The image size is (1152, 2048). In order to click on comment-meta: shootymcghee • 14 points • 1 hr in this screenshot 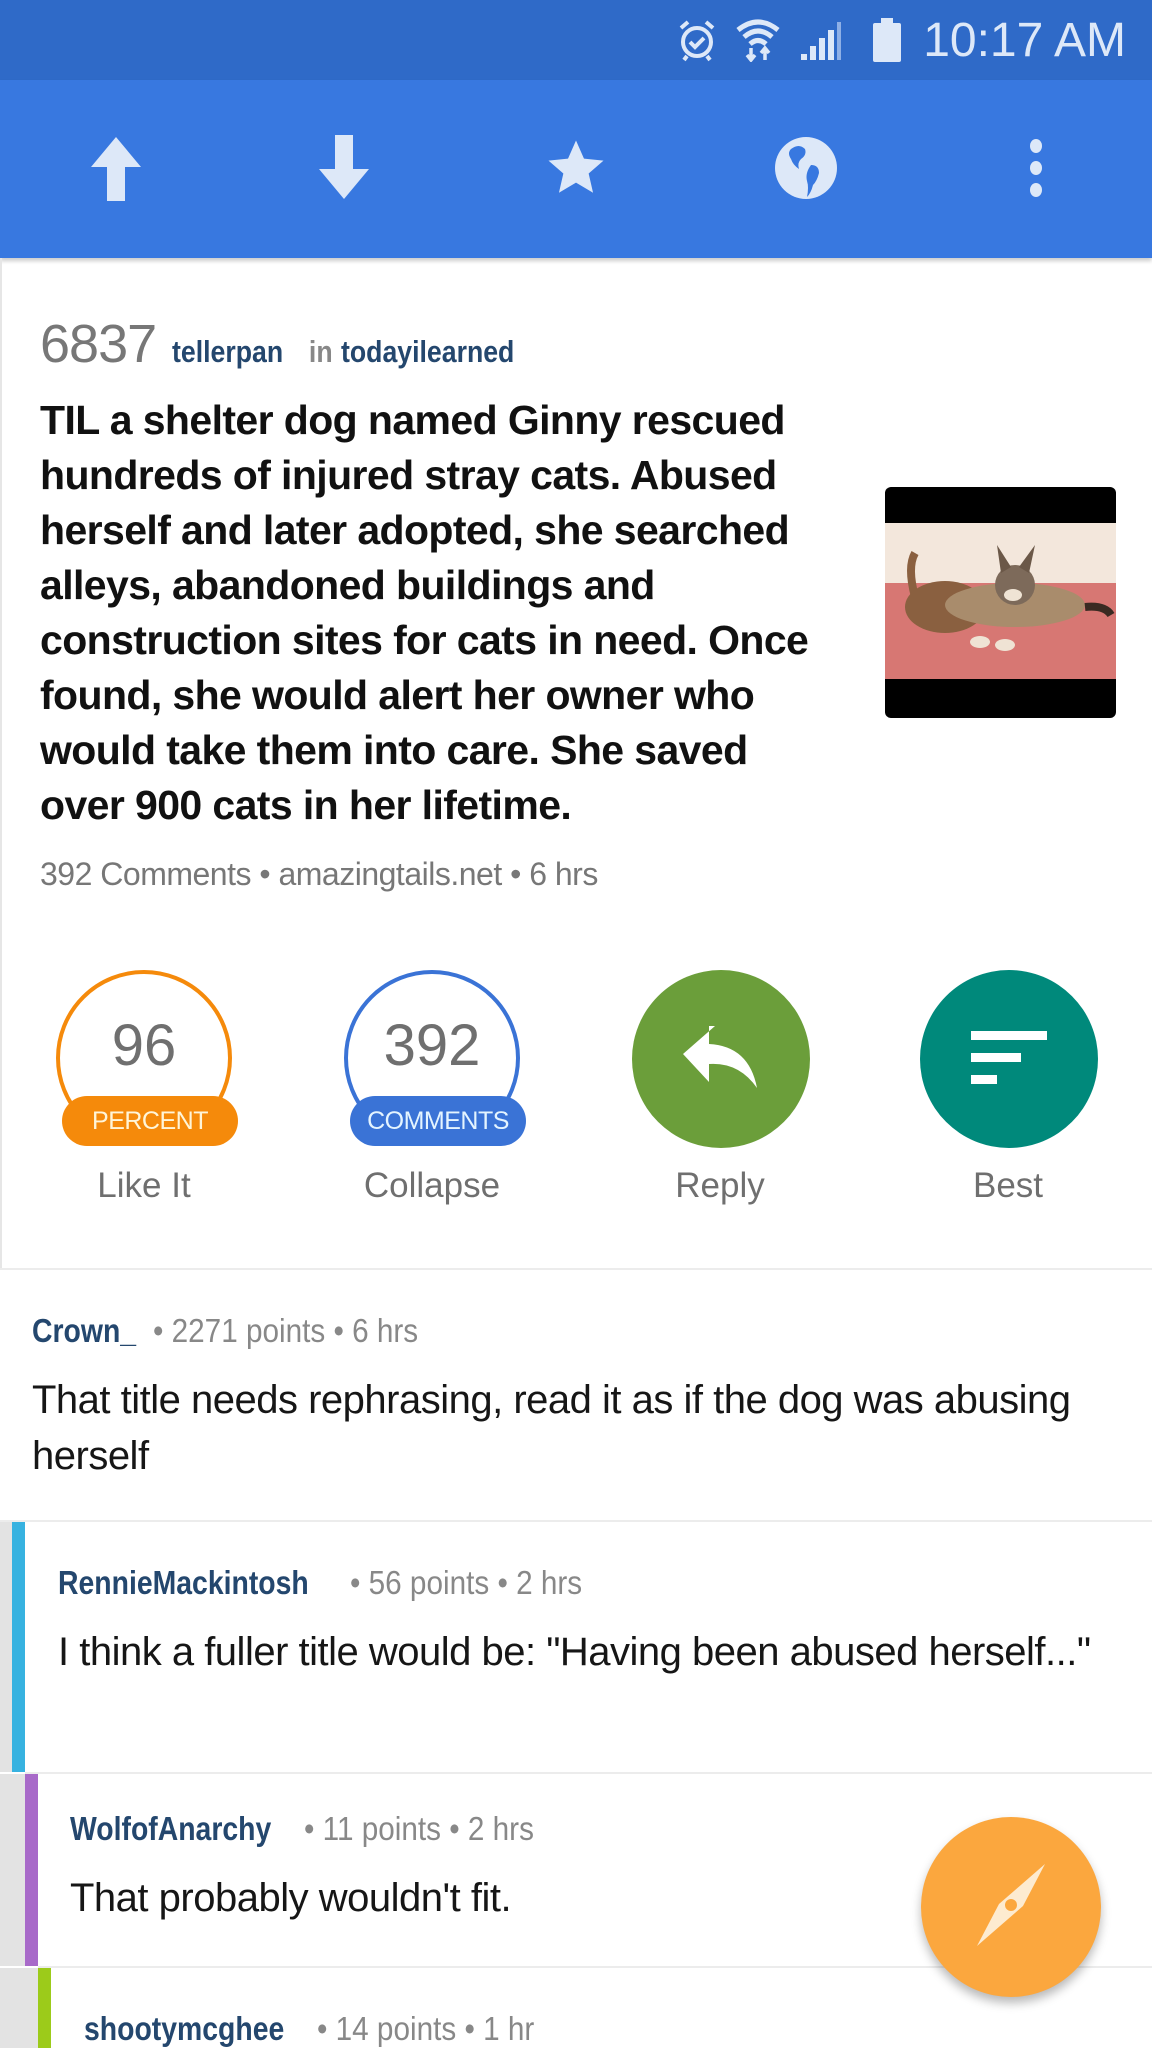, I will do `click(321, 2029)`.